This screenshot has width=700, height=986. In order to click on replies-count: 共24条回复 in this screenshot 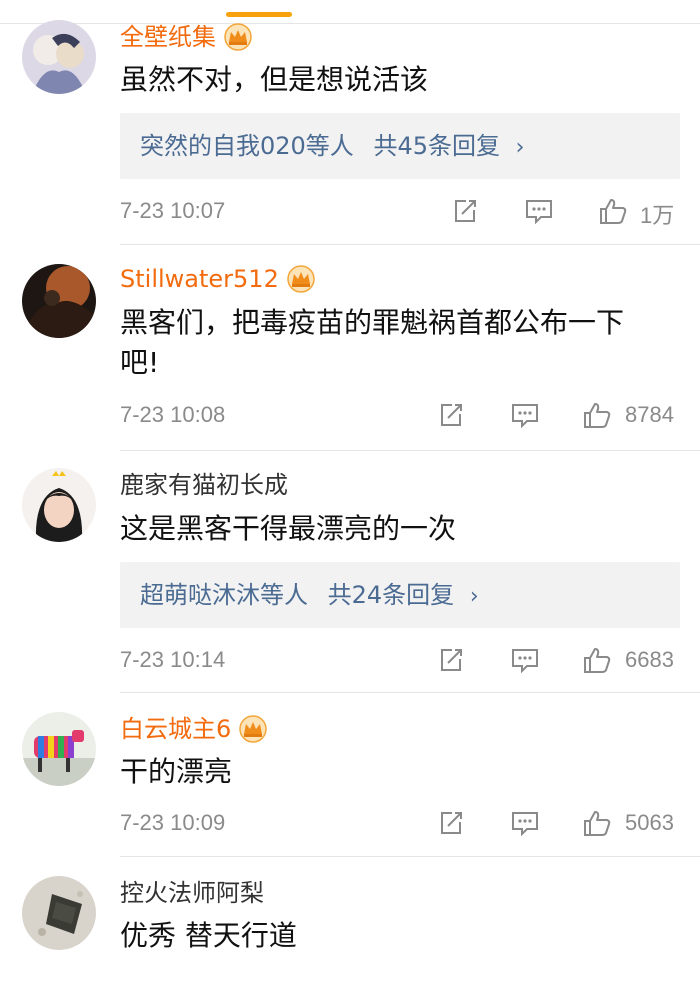, I will do `click(391, 595)`.